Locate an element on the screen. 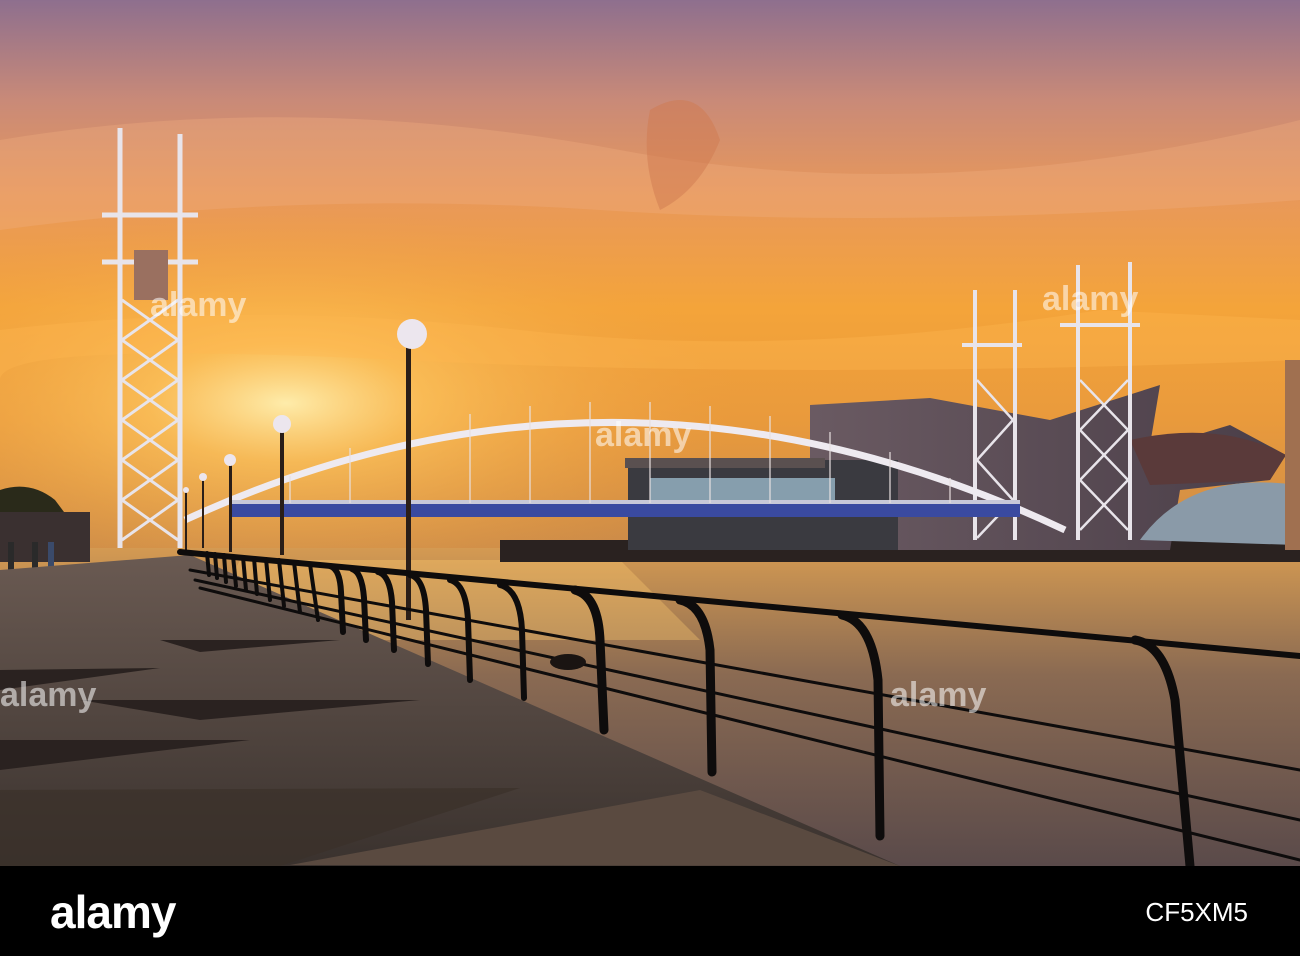  footer-bar is located at coordinates (650, 911).